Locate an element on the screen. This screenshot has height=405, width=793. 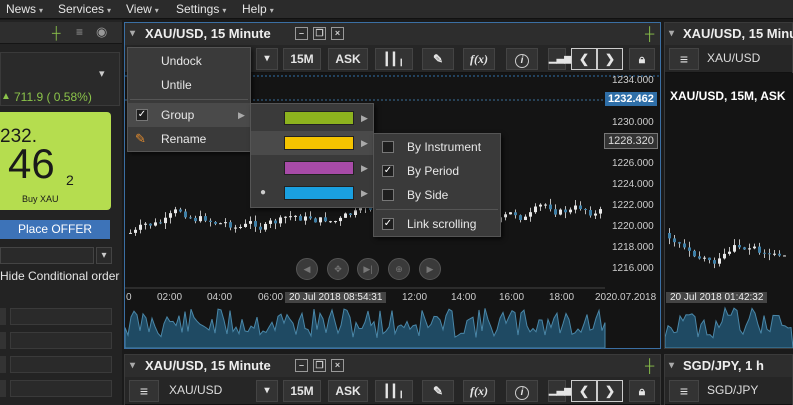
main-chart-titlebar: ▾ XAU/USD, 15 Minute – ❐ × ┼ is located at coordinates (392, 34).